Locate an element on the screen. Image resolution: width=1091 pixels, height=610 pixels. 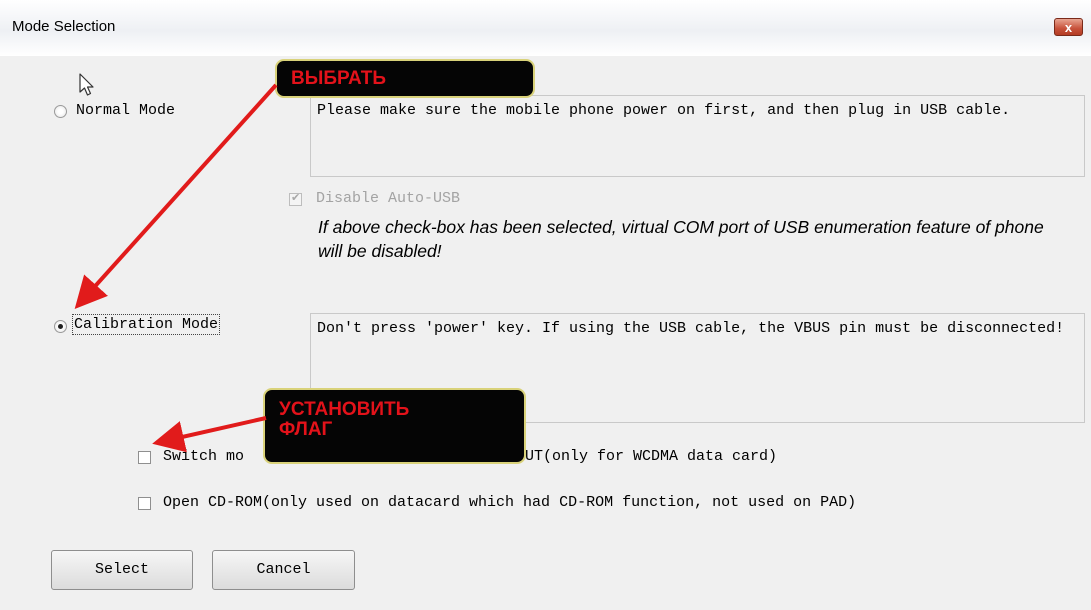
annotation-arrows is located at coordinates (176, 268).